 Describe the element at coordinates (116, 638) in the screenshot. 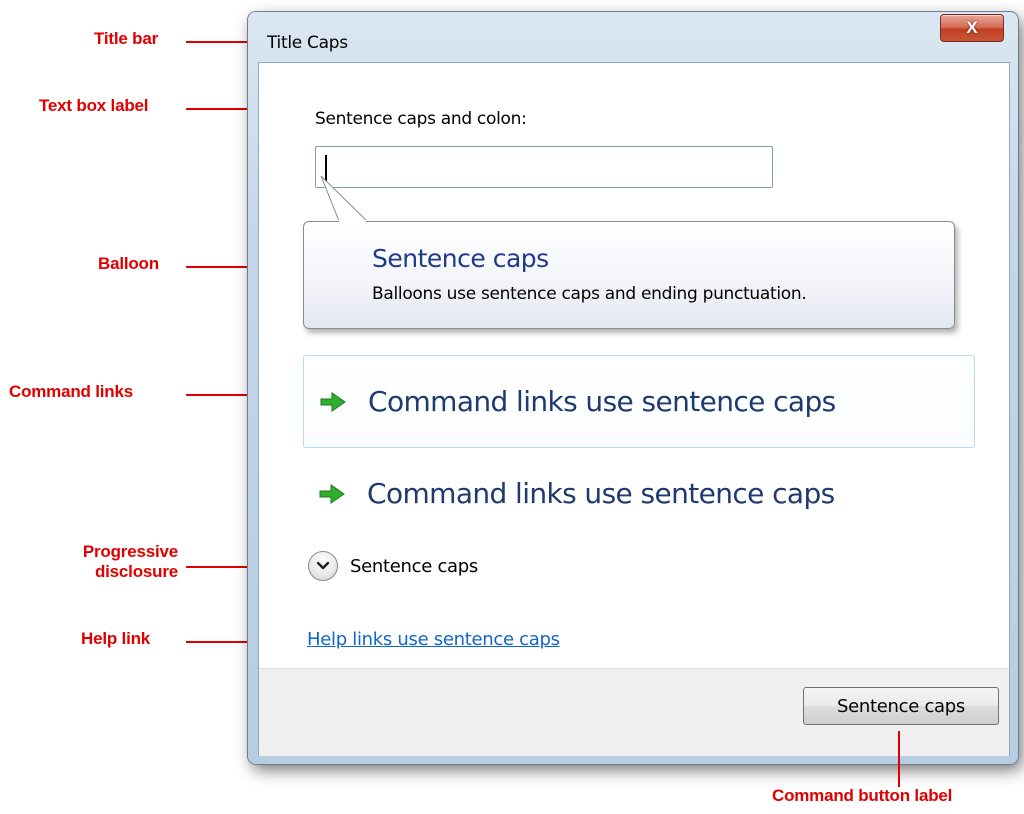

I see `help-link-annotation: Help link` at that location.